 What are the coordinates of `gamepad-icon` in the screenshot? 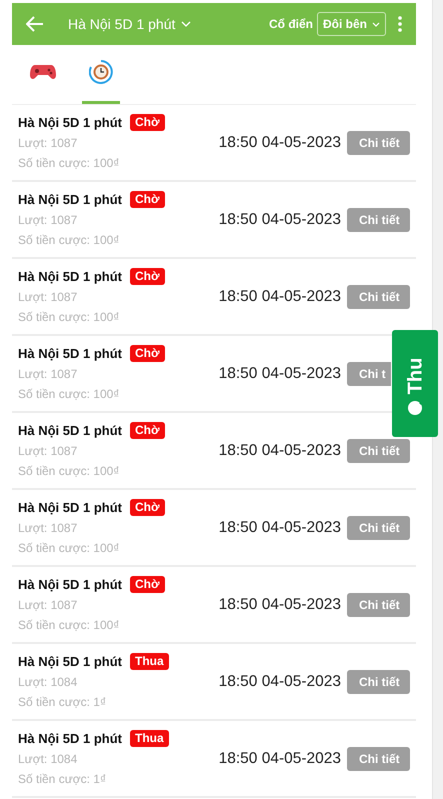 It's located at (43, 72).